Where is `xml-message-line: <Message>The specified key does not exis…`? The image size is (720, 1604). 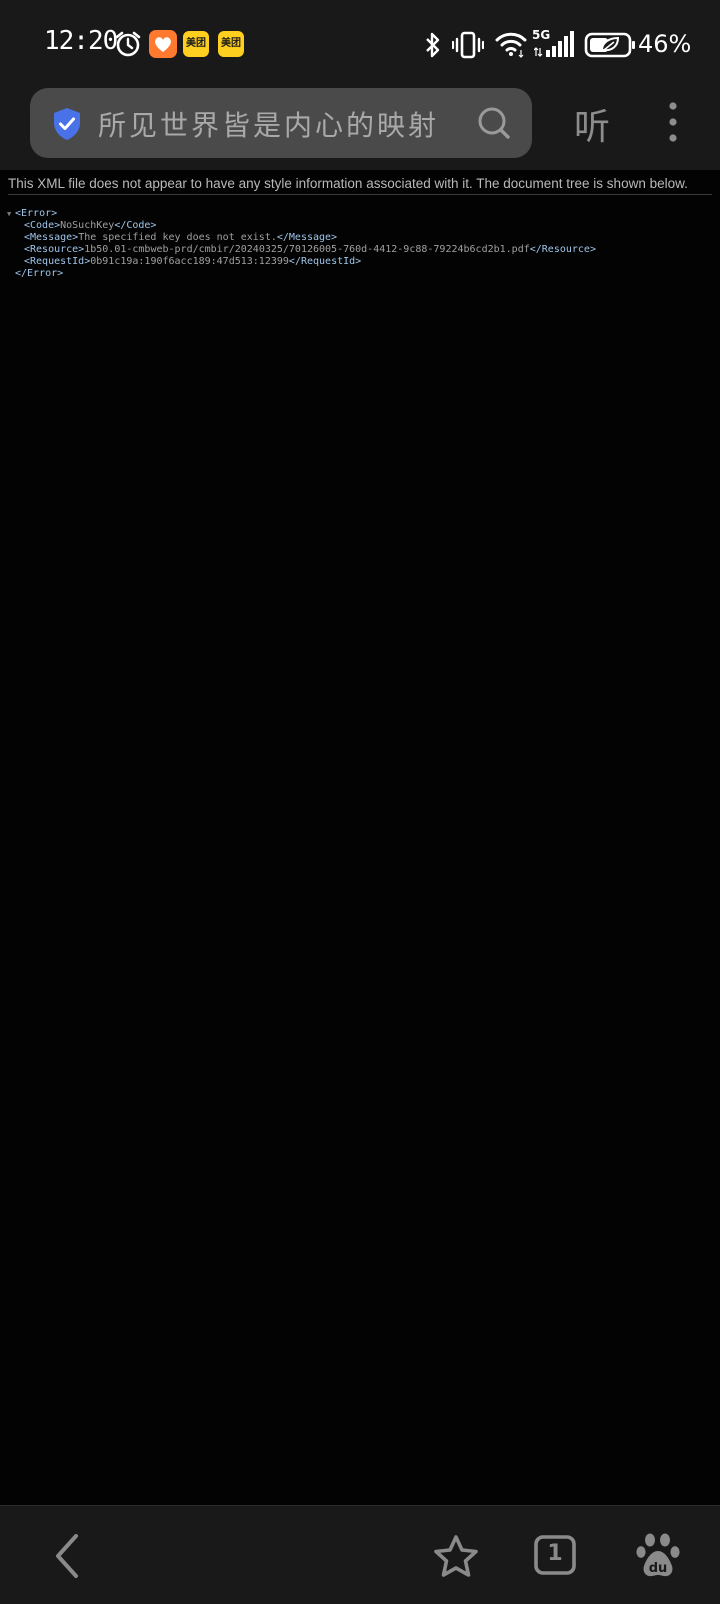
xml-message-line: <Message>The specified key does not exis… is located at coordinates (301, 238).